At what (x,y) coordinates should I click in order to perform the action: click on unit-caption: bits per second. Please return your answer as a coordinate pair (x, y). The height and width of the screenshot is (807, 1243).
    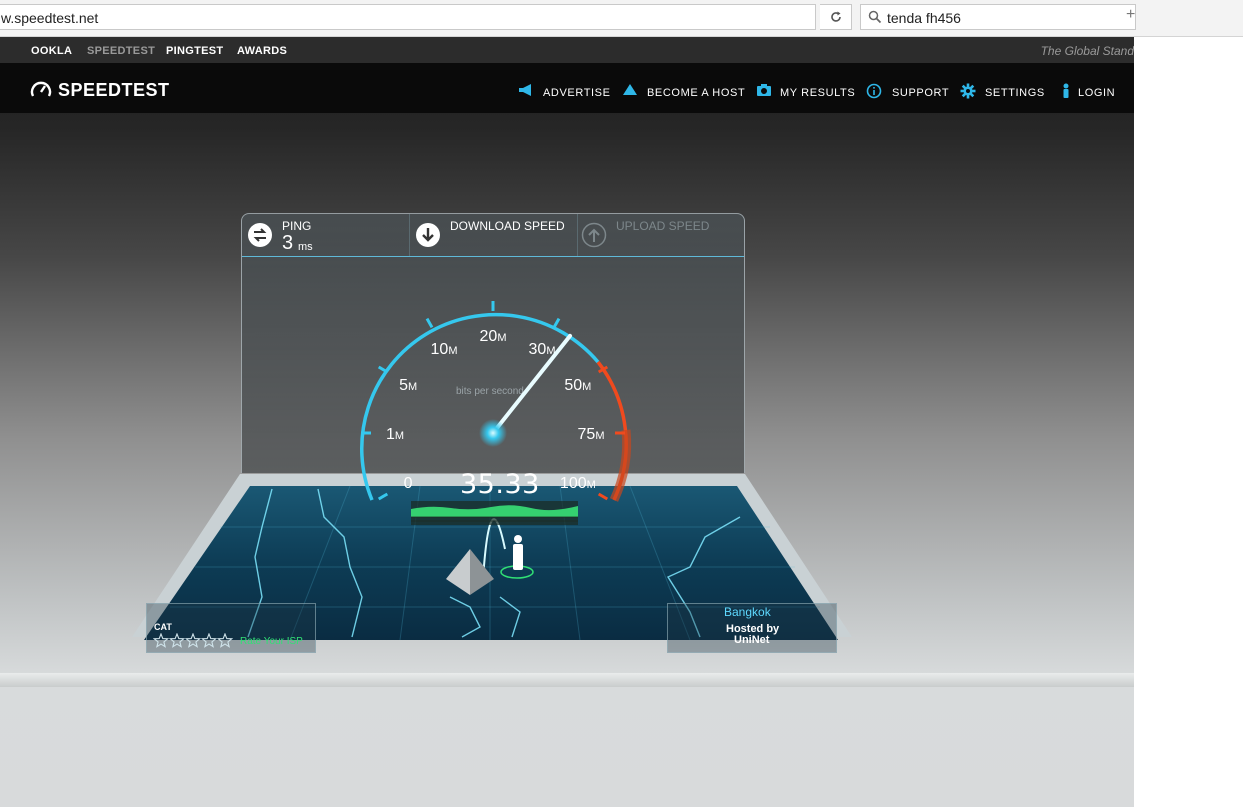
    Looking at the image, I should click on (490, 391).